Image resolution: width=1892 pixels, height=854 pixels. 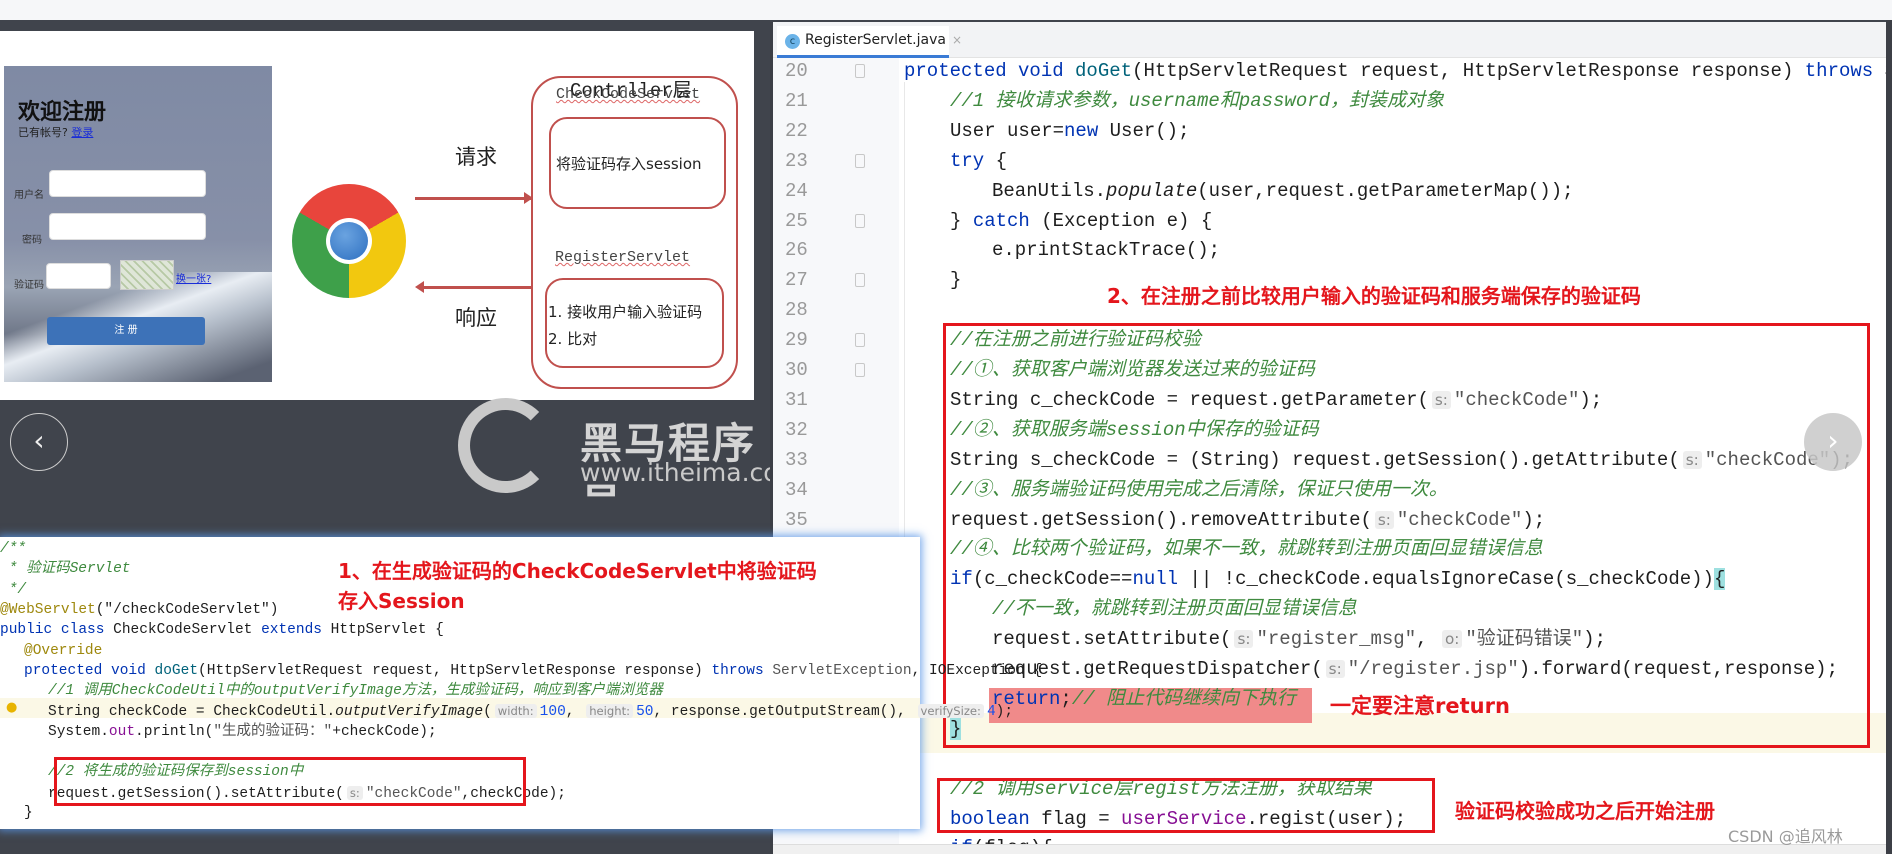 What do you see at coordinates (89, 670) in the screenshot?
I see `code-token: protected void` at bounding box center [89, 670].